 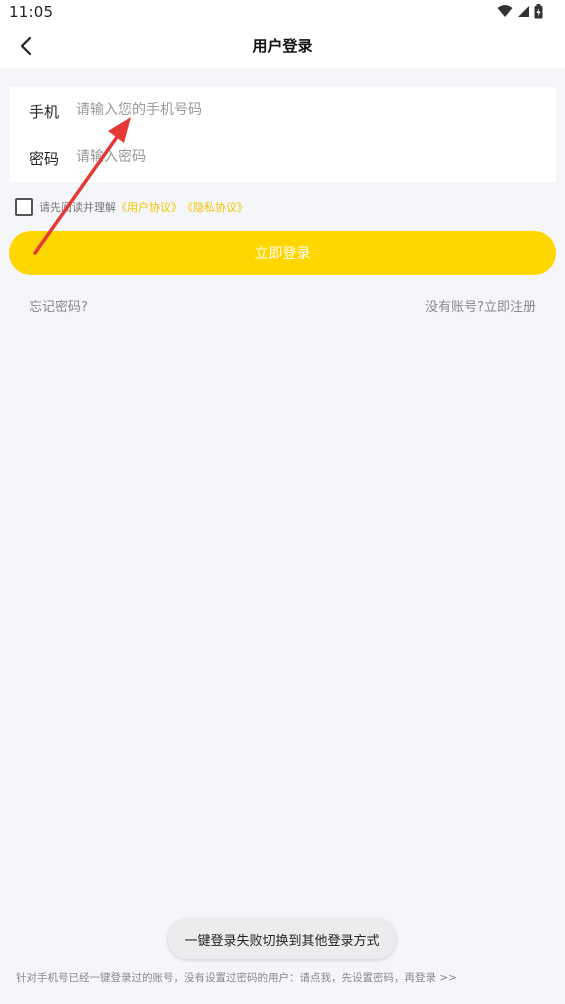 What do you see at coordinates (44, 159) in the screenshot?
I see `password-label: 密码` at bounding box center [44, 159].